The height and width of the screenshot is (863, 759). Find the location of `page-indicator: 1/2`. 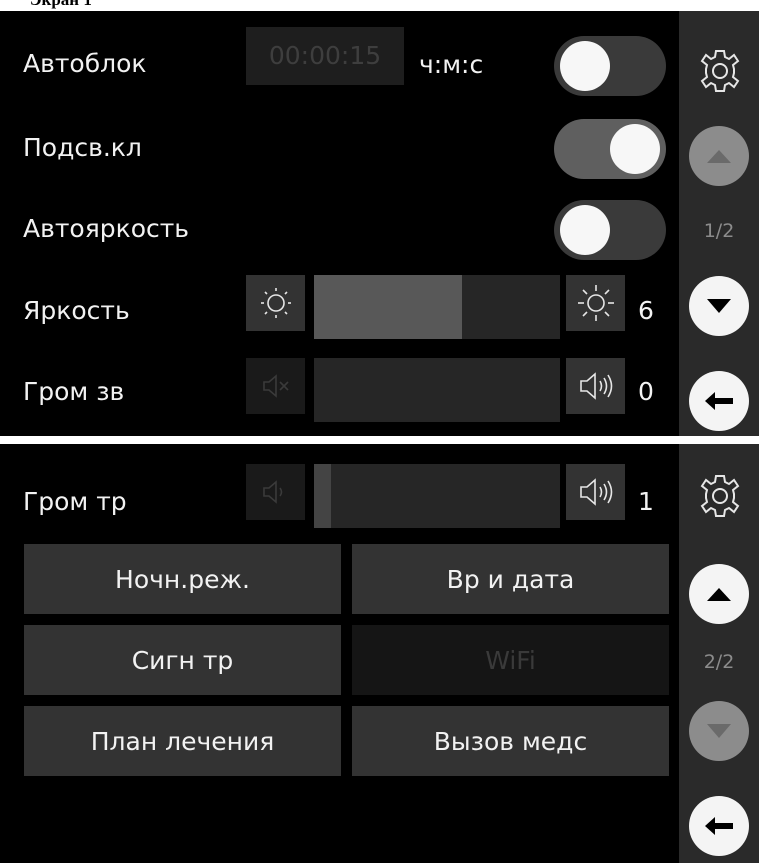

page-indicator: 1/2 is located at coordinates (719, 231).